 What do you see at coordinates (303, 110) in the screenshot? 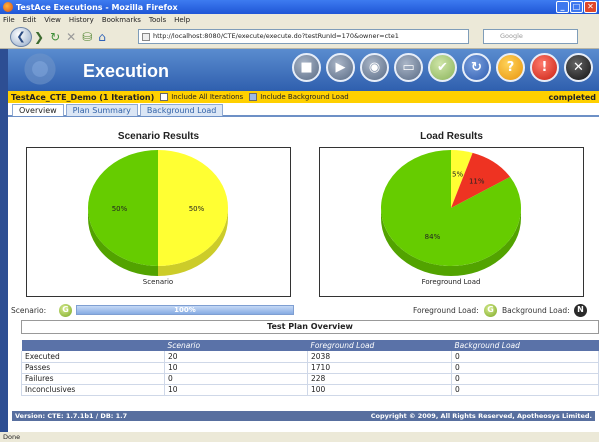
I see `tab-bar: Overview Plan Summary Background Load` at bounding box center [303, 110].